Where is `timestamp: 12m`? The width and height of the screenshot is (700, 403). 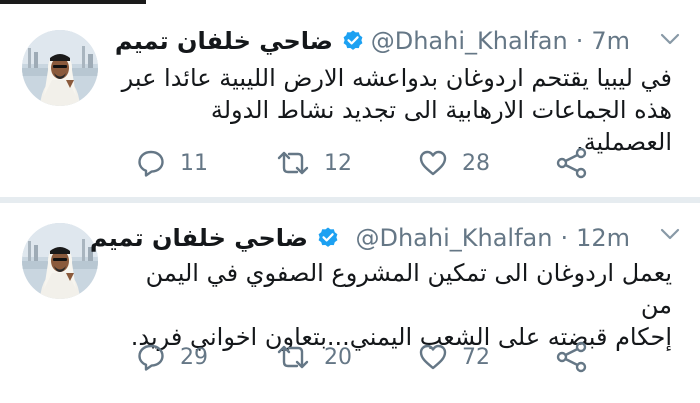
timestamp: 12m is located at coordinates (603, 238).